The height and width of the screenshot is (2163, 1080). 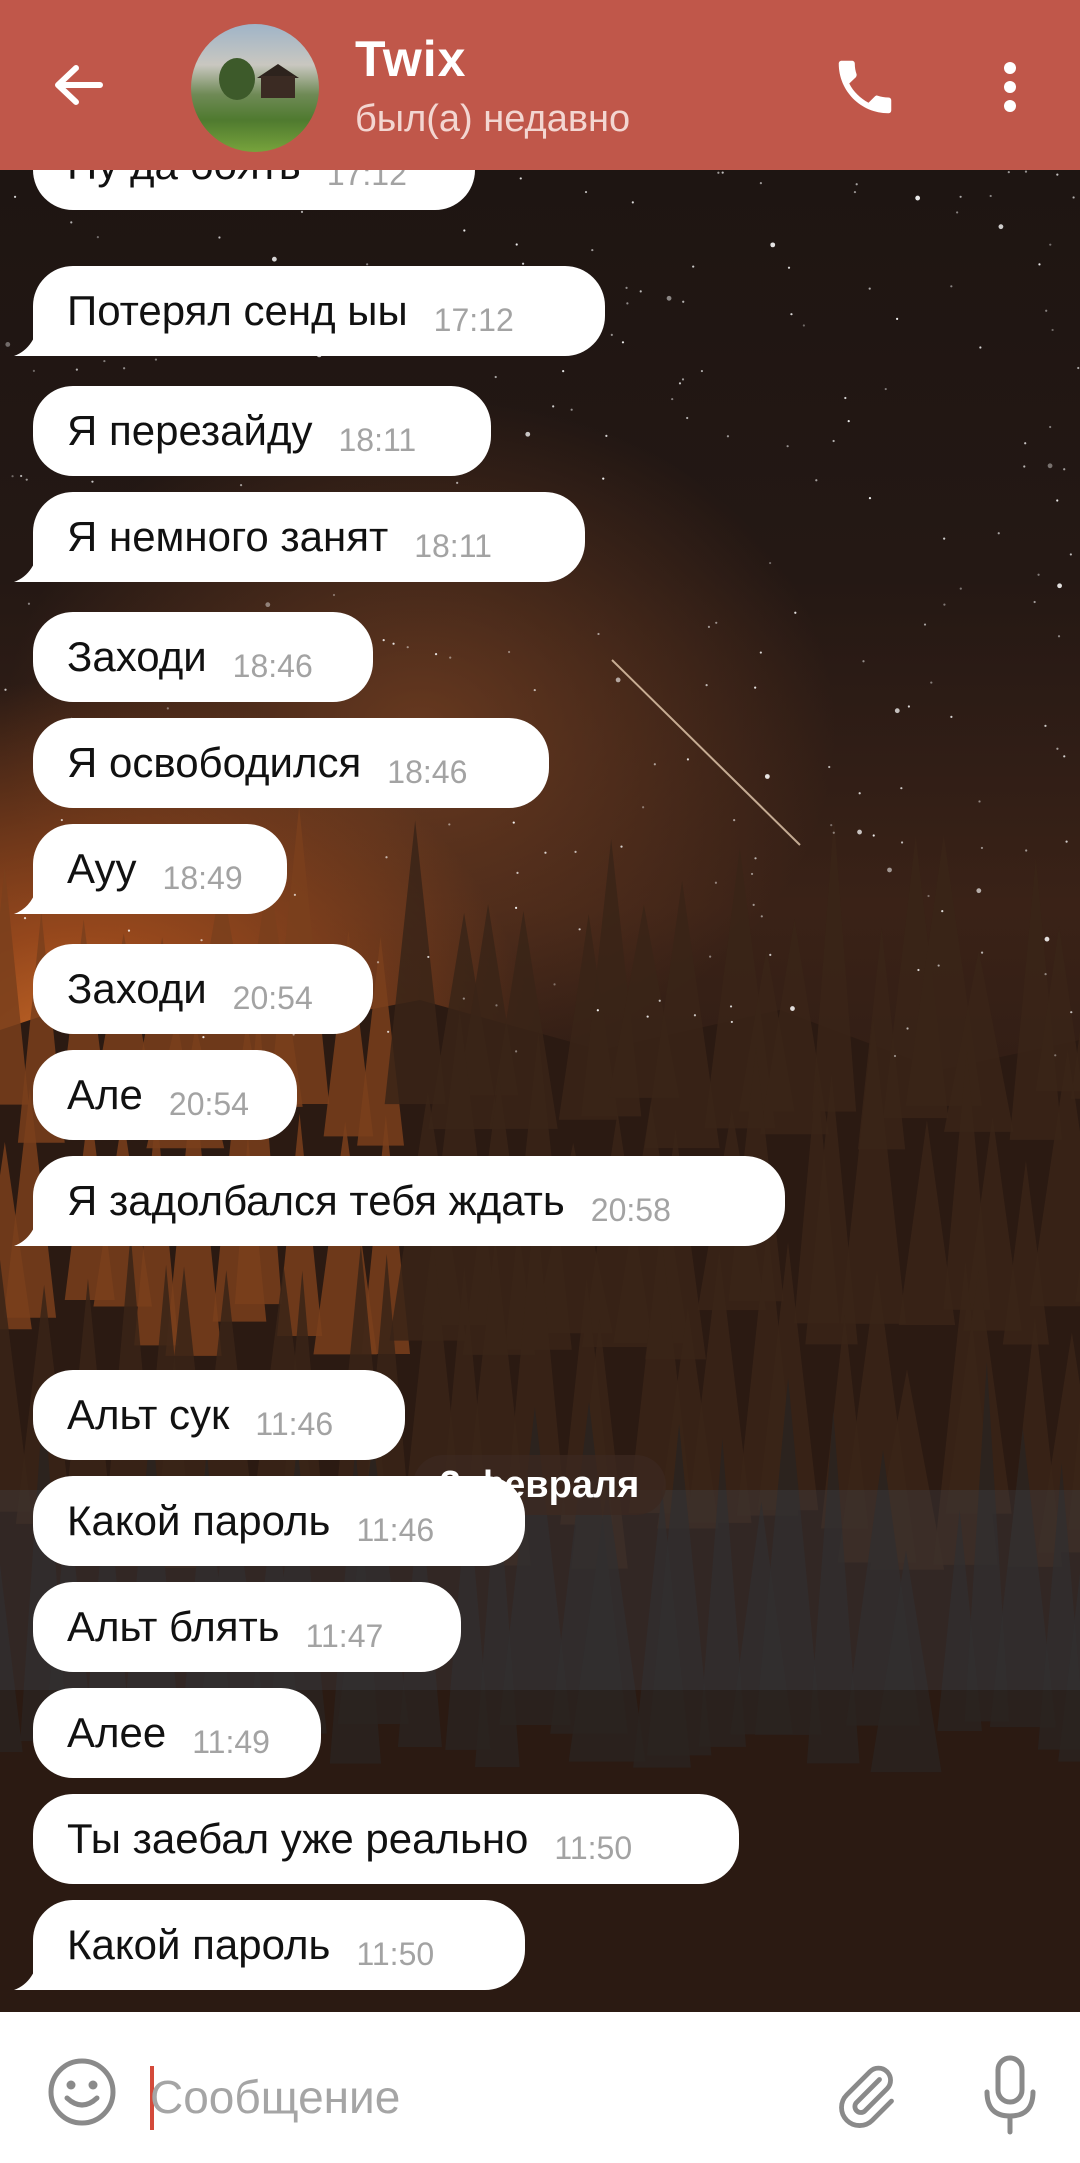 I want to click on message-text: Я освободился, so click(x=214, y=762).